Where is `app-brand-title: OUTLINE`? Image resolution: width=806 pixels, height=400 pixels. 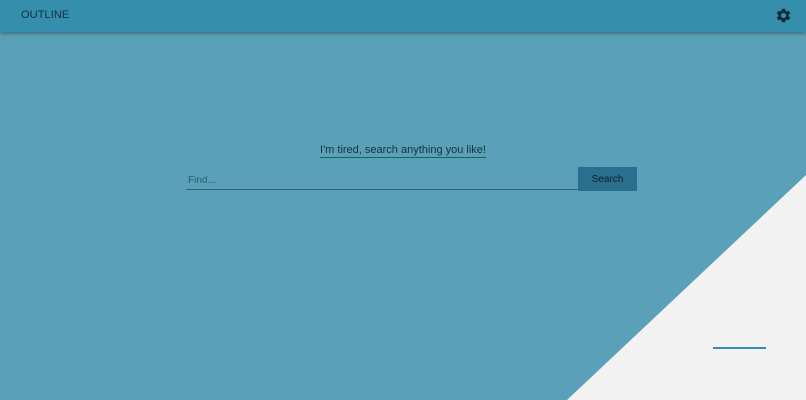
app-brand-title: OUTLINE is located at coordinates (45, 15).